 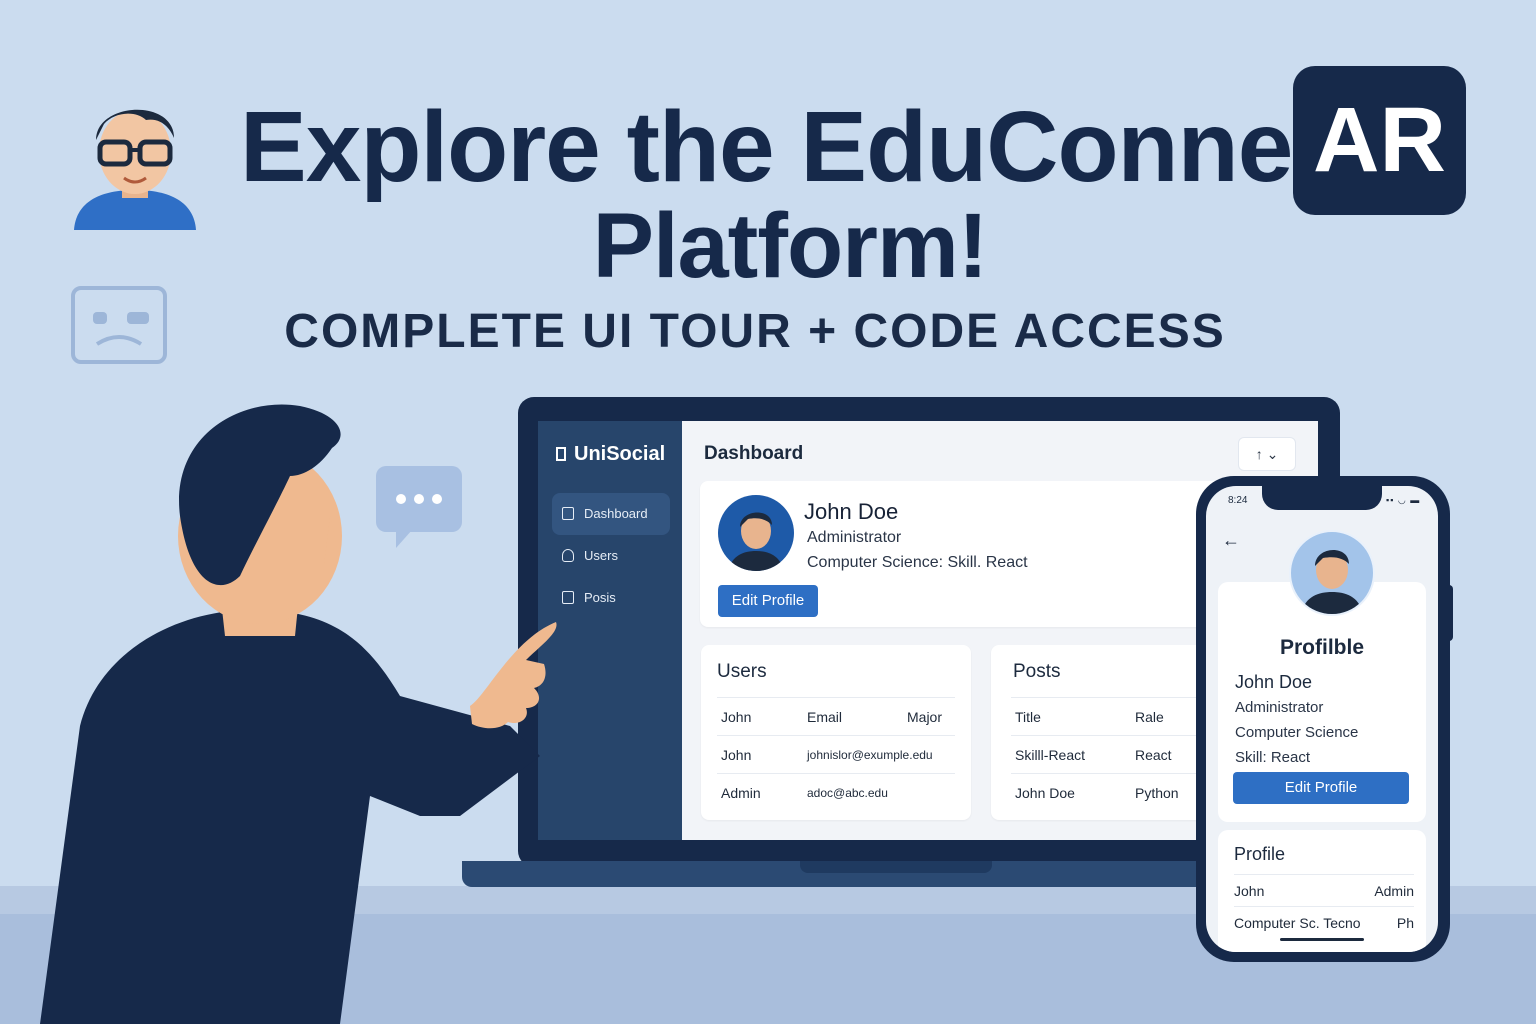 I want to click on document-icon, so click(x=568, y=513).